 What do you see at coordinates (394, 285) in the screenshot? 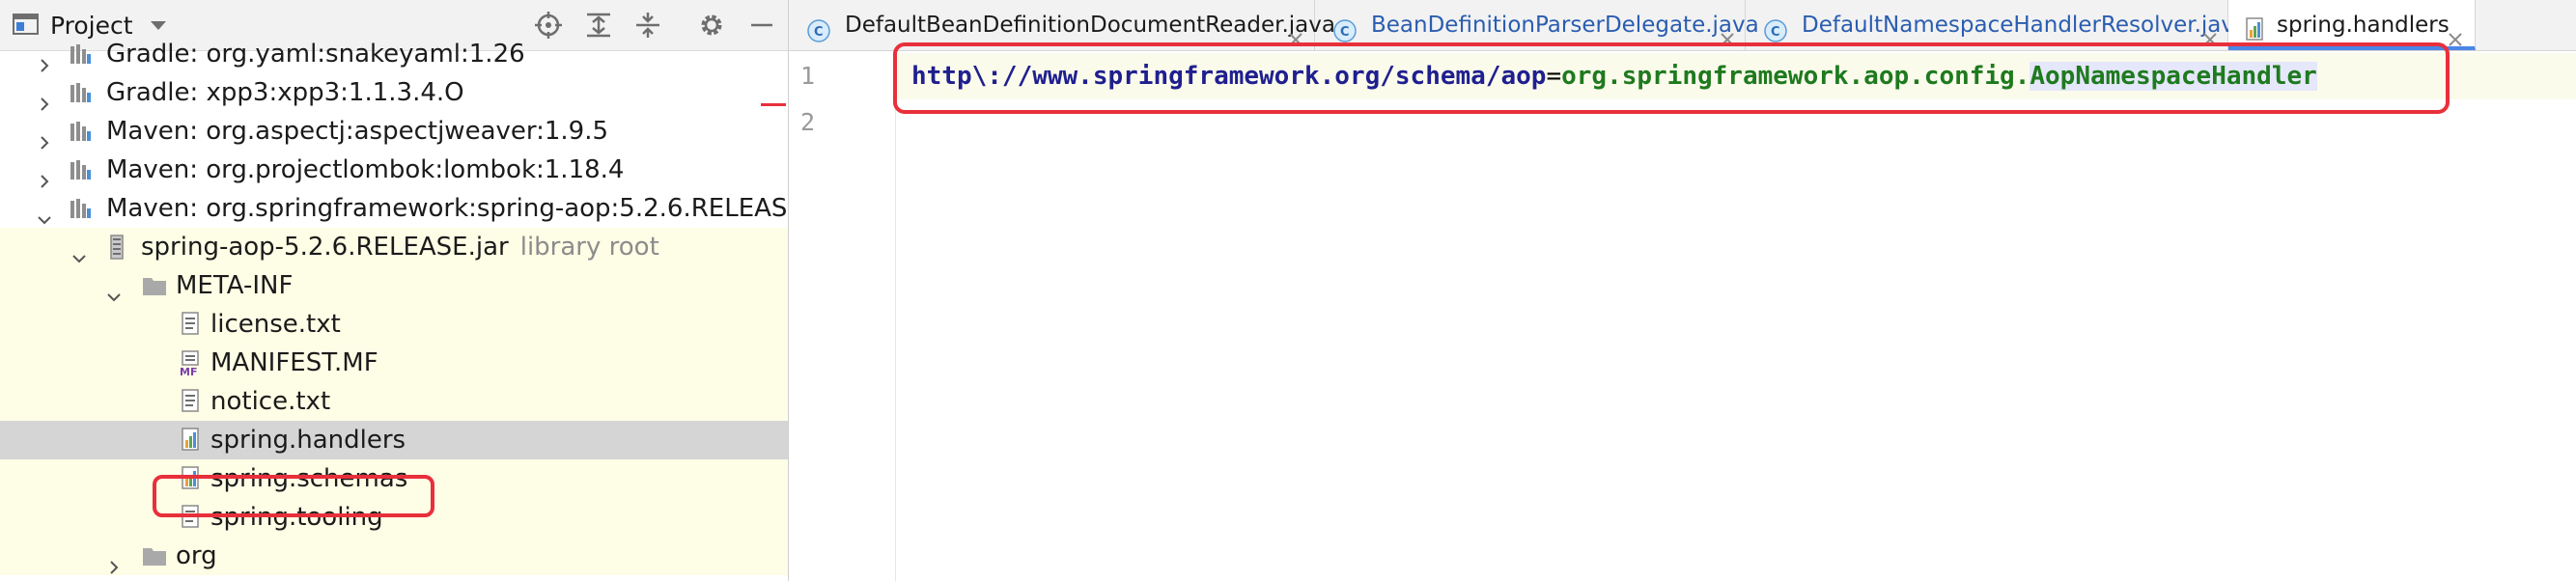
I see `tree-row: META-INF` at bounding box center [394, 285].